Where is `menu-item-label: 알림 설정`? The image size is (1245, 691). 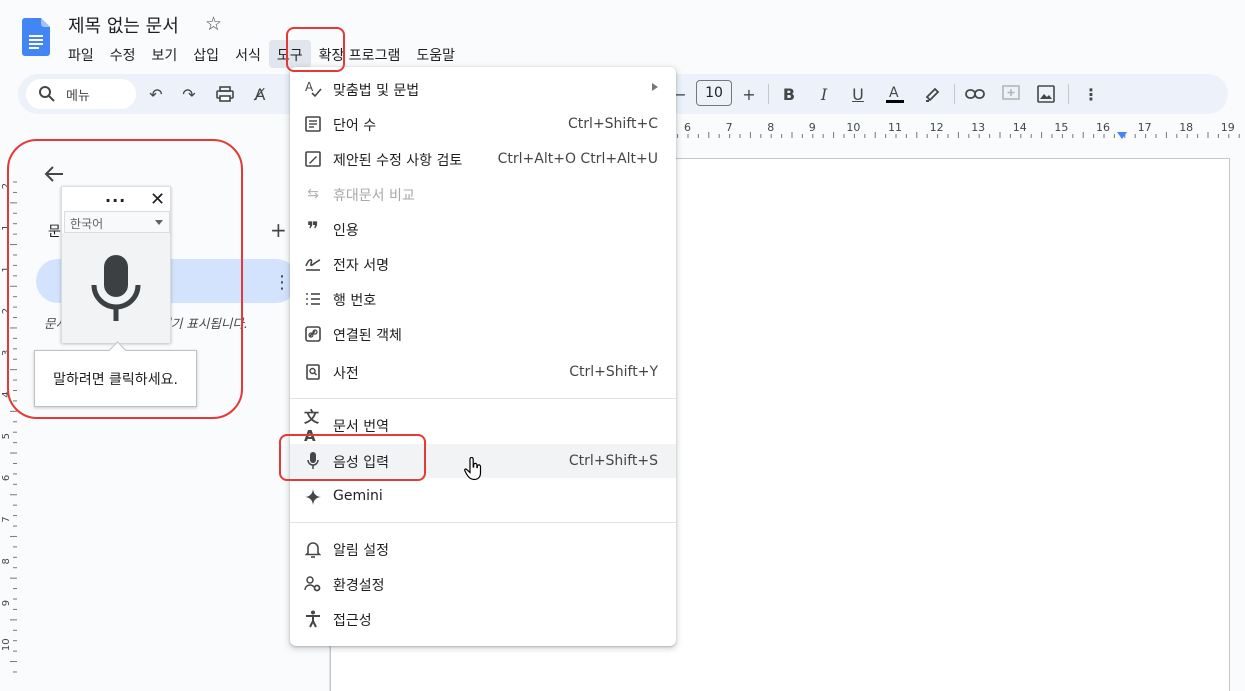 menu-item-label: 알림 설정 is located at coordinates (361, 551).